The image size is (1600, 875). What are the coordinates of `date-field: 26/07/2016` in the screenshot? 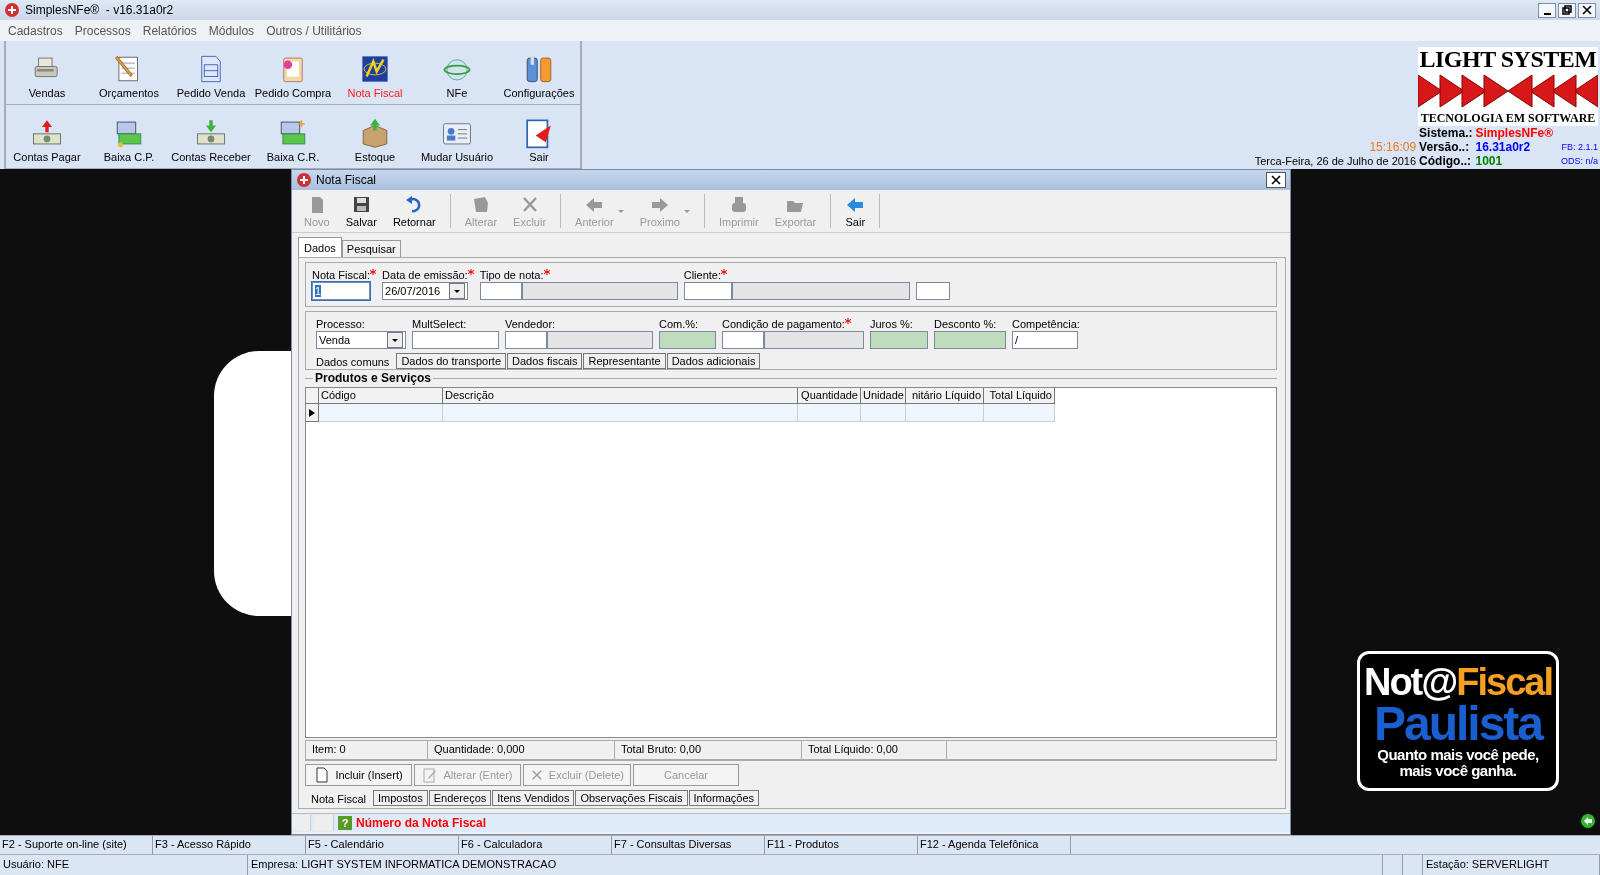 It's located at (425, 291).